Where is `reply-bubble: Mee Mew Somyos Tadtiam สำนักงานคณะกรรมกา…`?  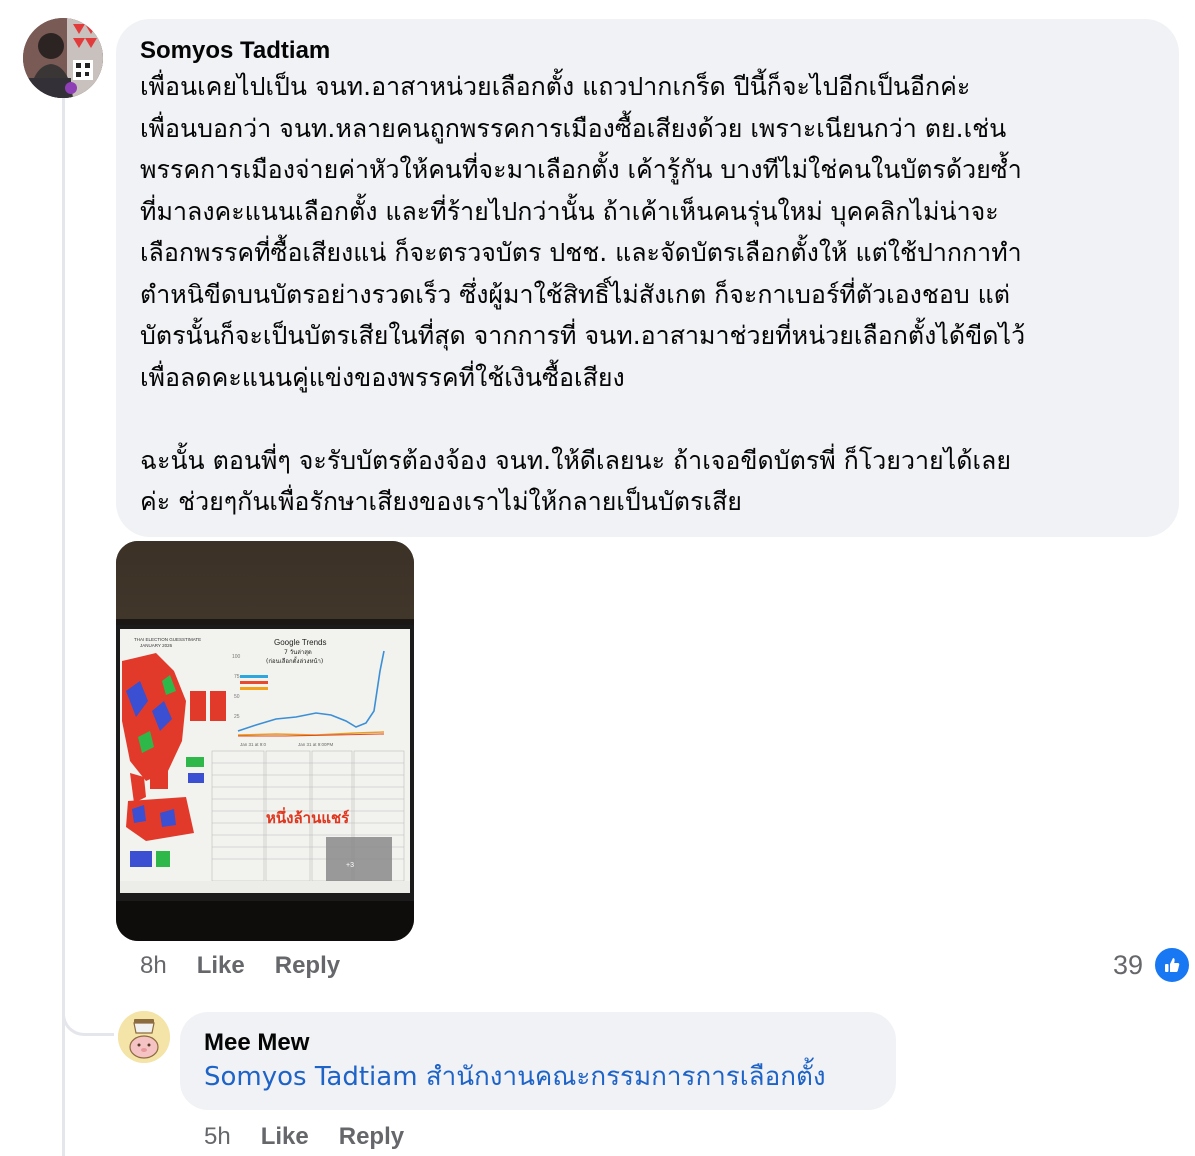
reply-bubble: Mee Mew Somyos Tadtiam สำนักงานคณะกรรมกา… is located at coordinates (538, 1061).